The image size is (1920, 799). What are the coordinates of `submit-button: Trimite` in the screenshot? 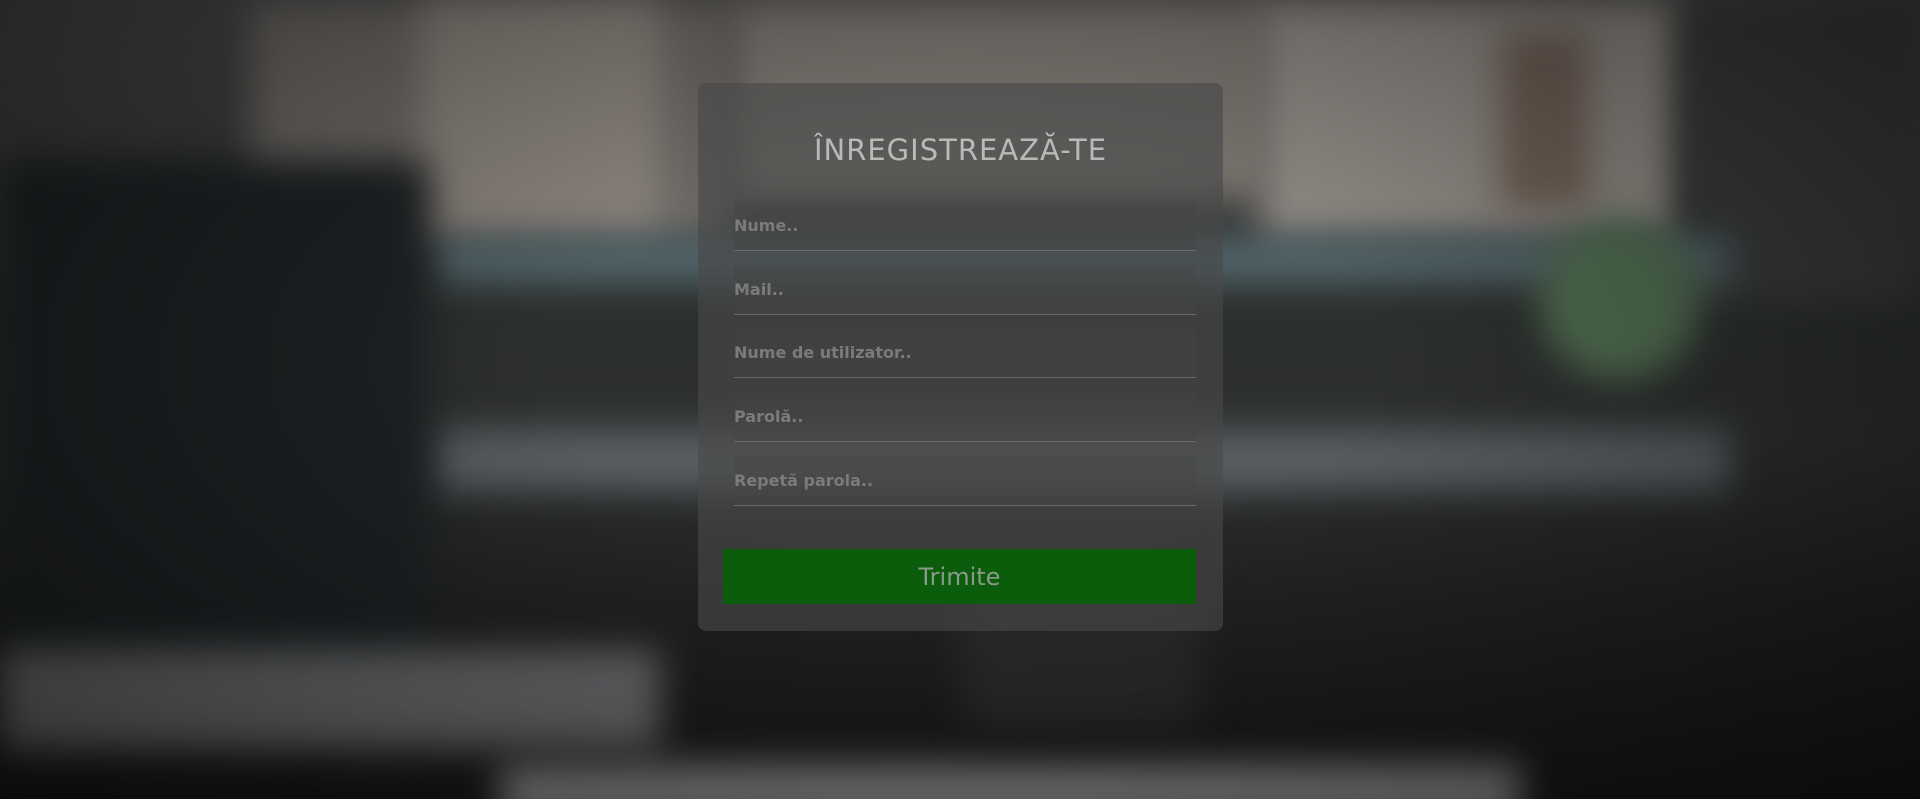 It's located at (959, 576).